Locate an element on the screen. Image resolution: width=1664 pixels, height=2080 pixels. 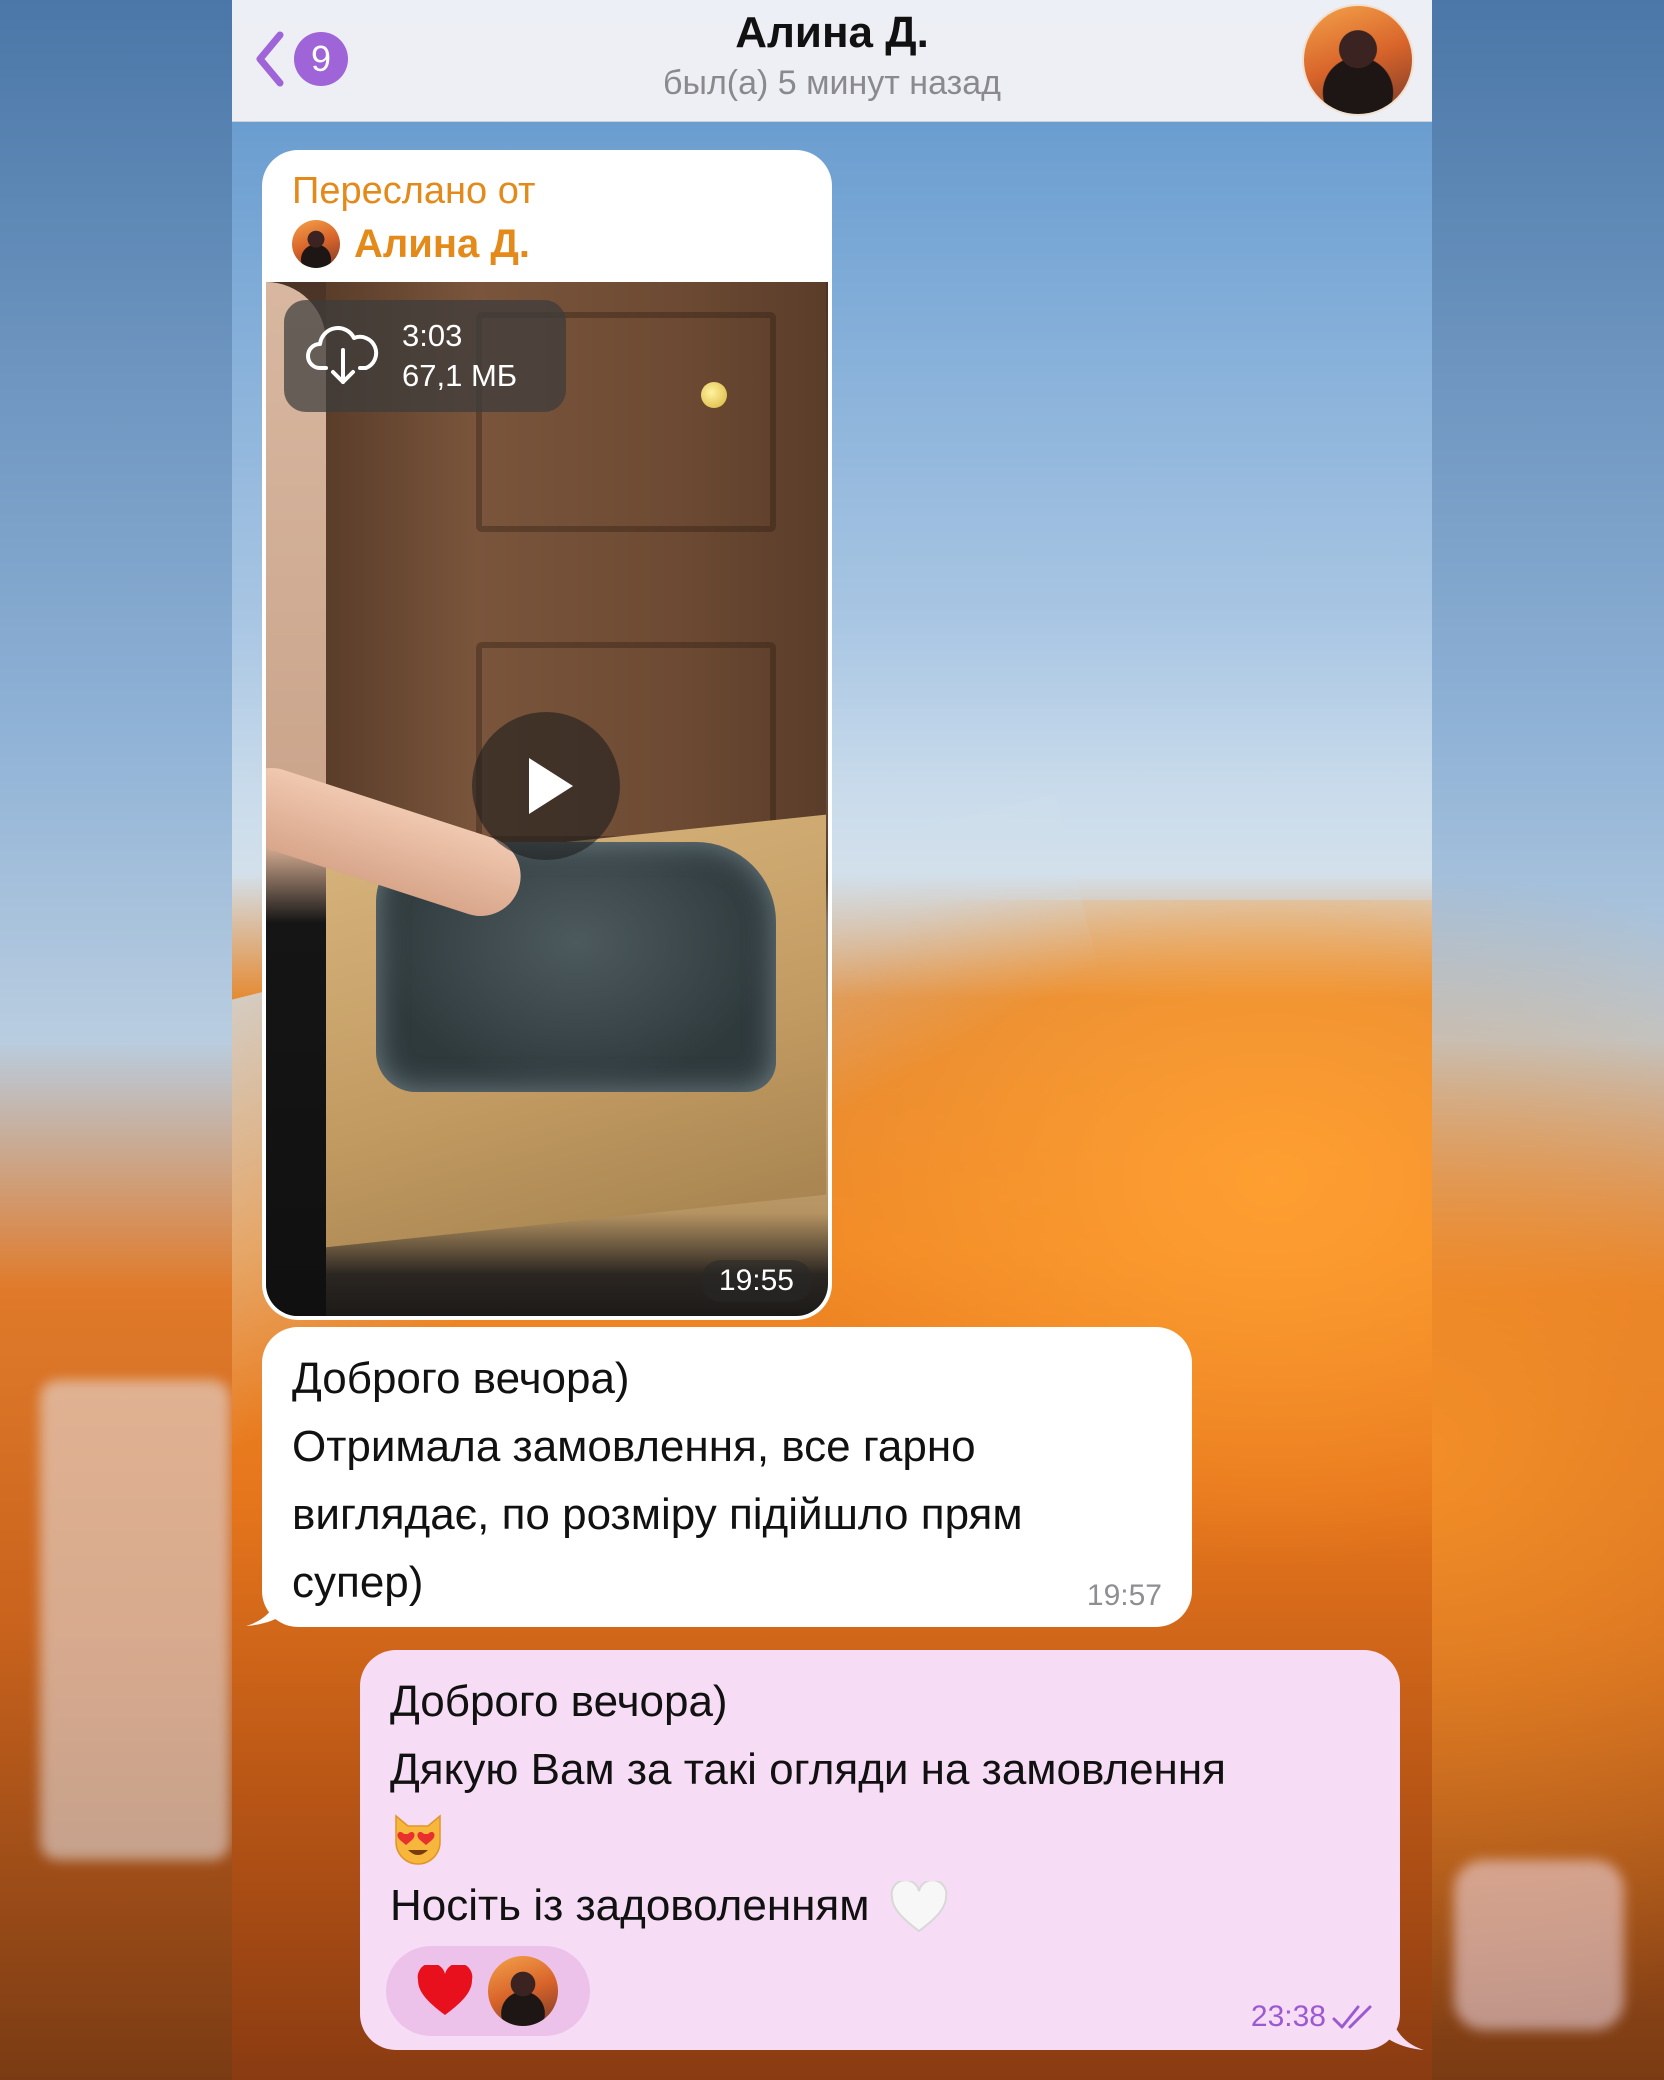
forwarded-author-name: Алина Д. is located at coordinates (442, 243).